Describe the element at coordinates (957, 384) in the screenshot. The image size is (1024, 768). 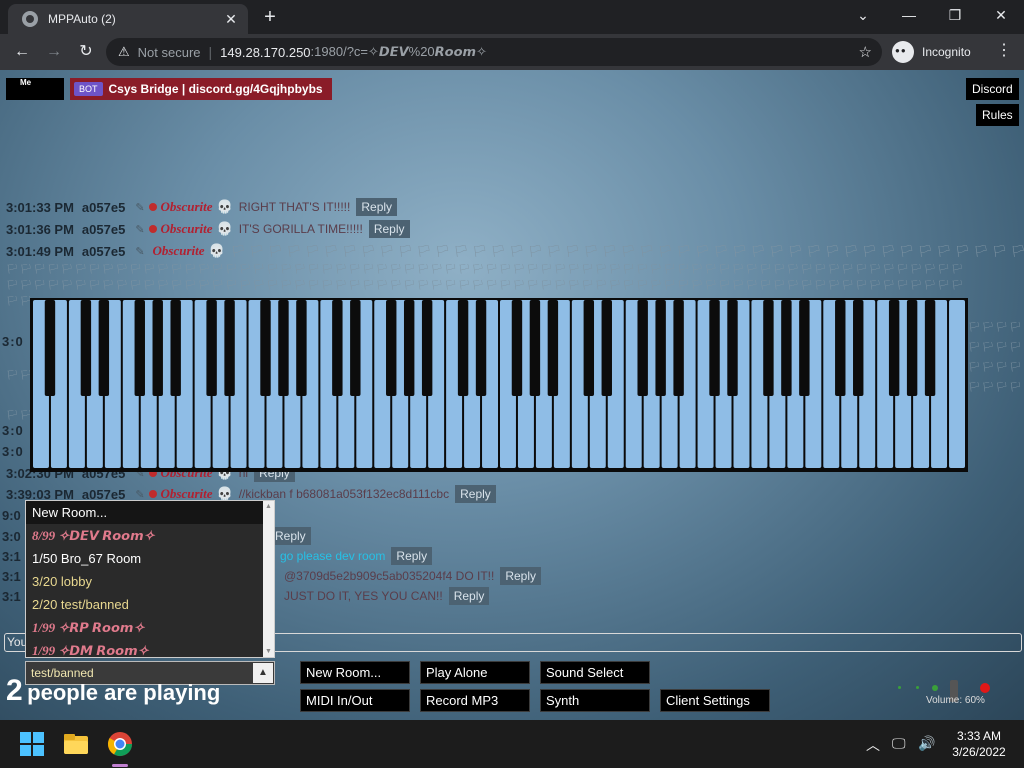
I see `white-key` at that location.